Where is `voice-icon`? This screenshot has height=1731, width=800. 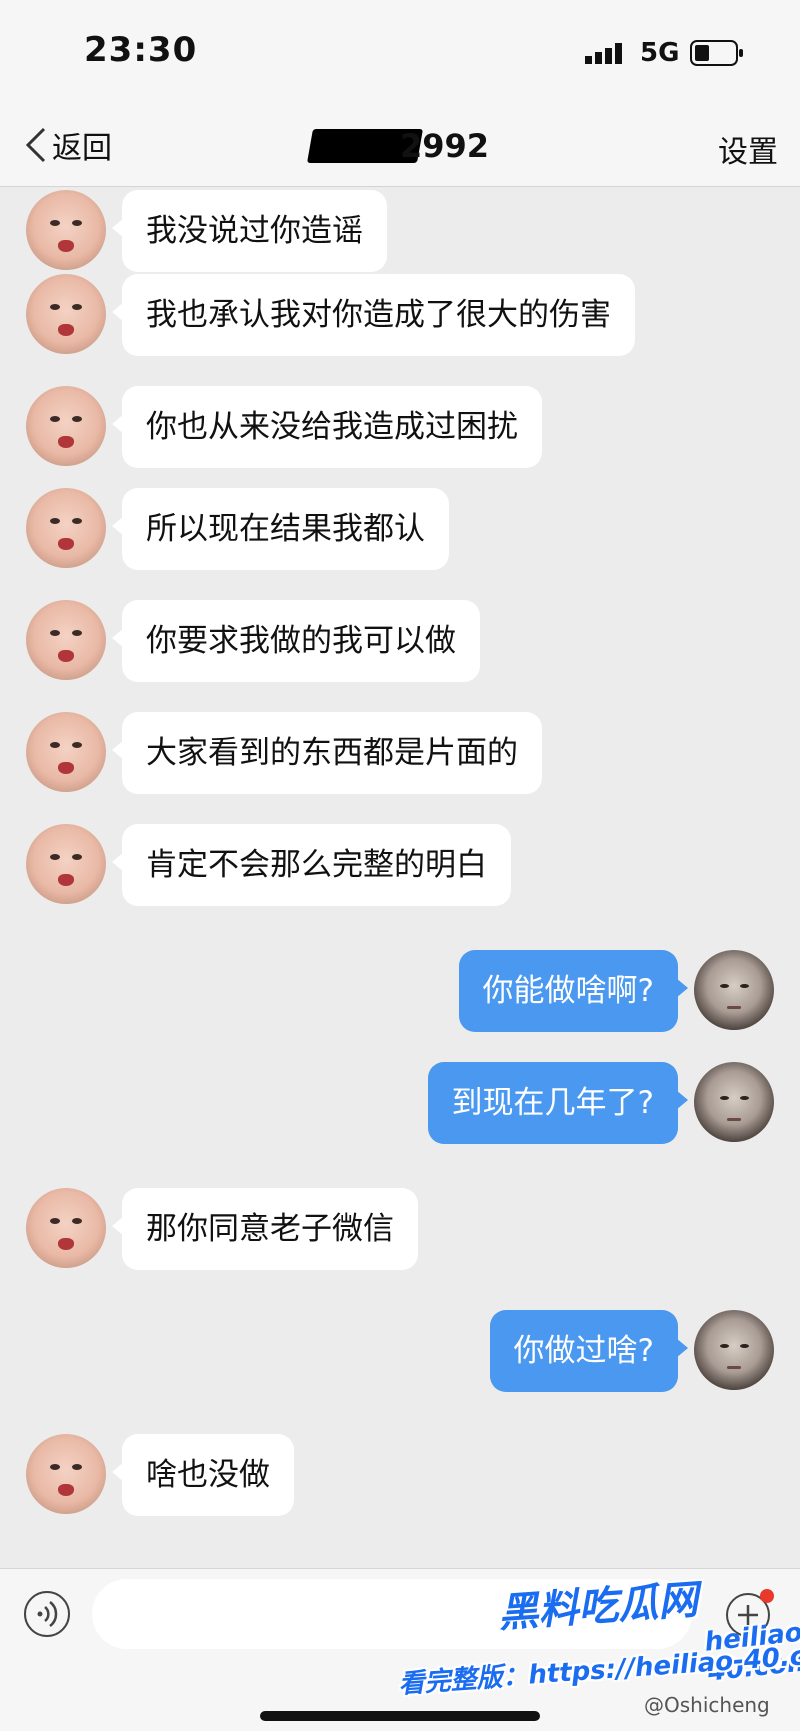 voice-icon is located at coordinates (47, 1614).